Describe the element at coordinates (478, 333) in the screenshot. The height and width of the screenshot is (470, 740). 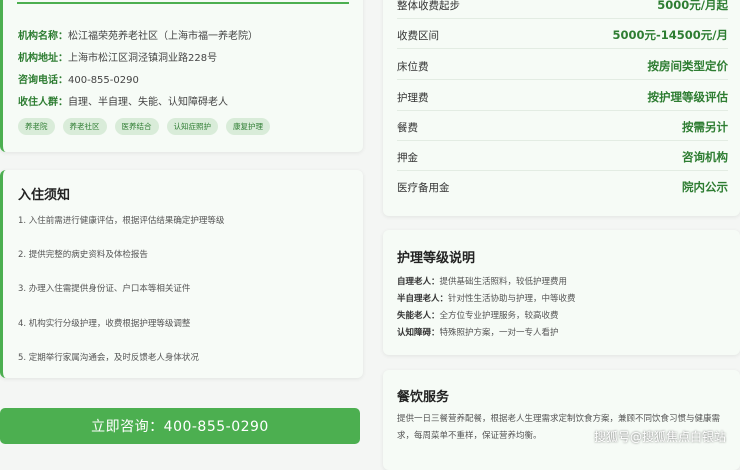
I see `care-level-item: 认知障碍：特殊照护方案，一对一专人看护` at that location.